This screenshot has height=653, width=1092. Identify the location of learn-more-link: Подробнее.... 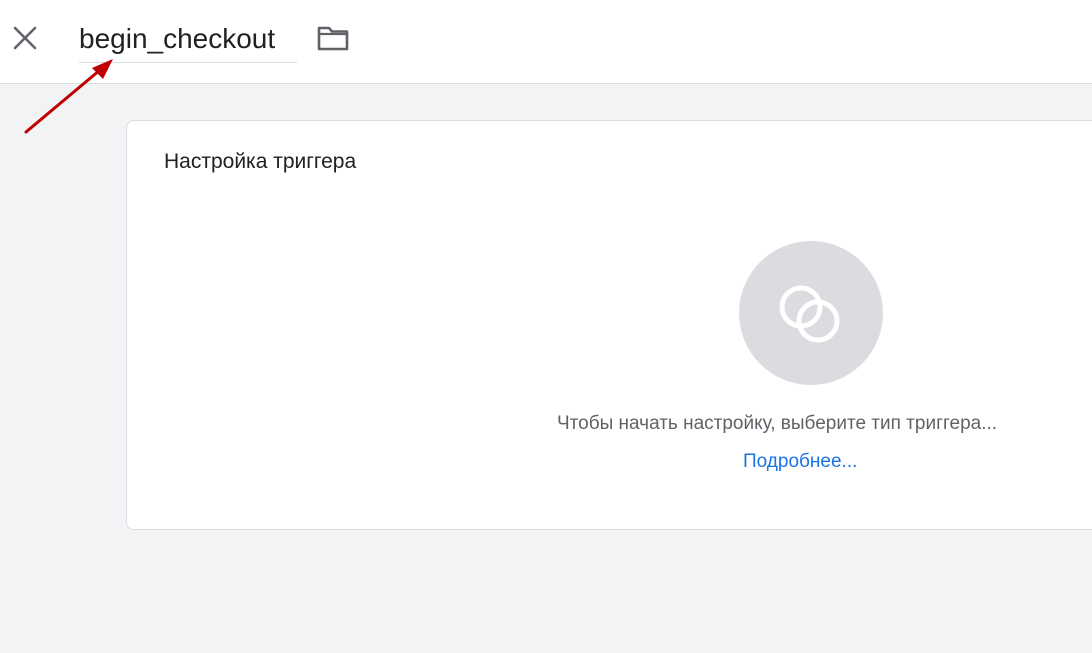
(800, 462).